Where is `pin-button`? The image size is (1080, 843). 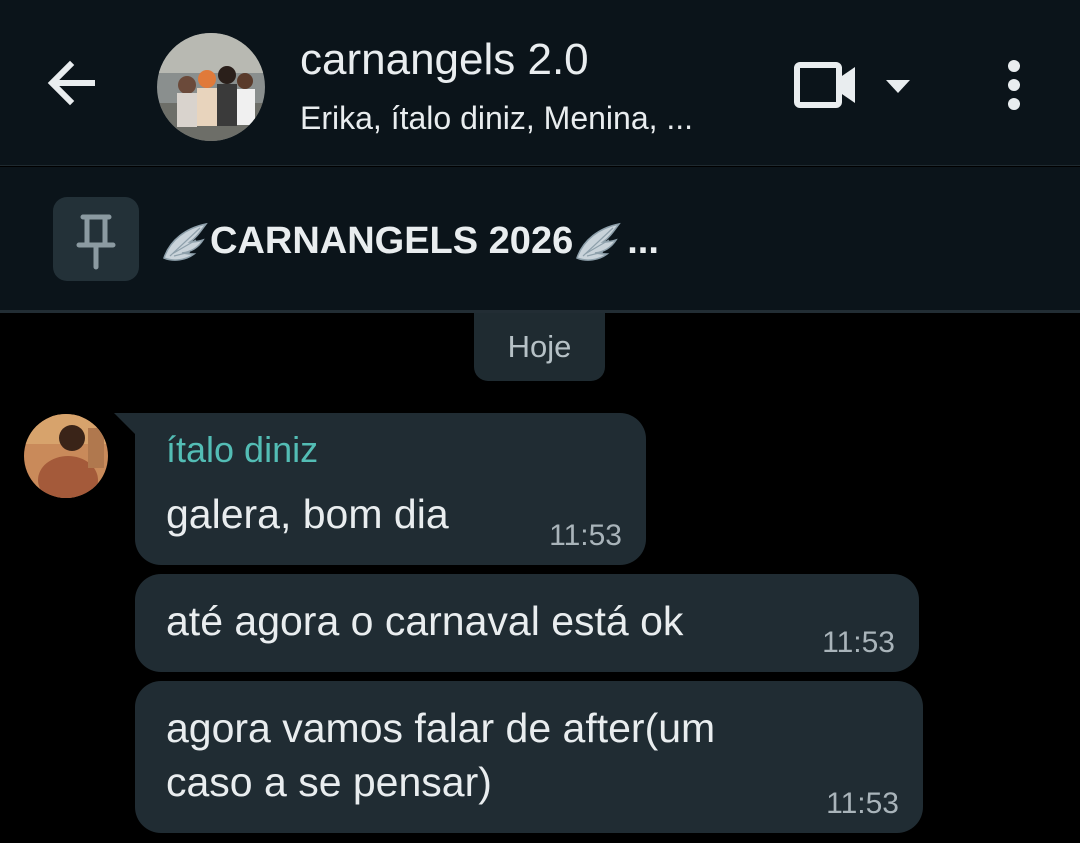
pin-button is located at coordinates (96, 239).